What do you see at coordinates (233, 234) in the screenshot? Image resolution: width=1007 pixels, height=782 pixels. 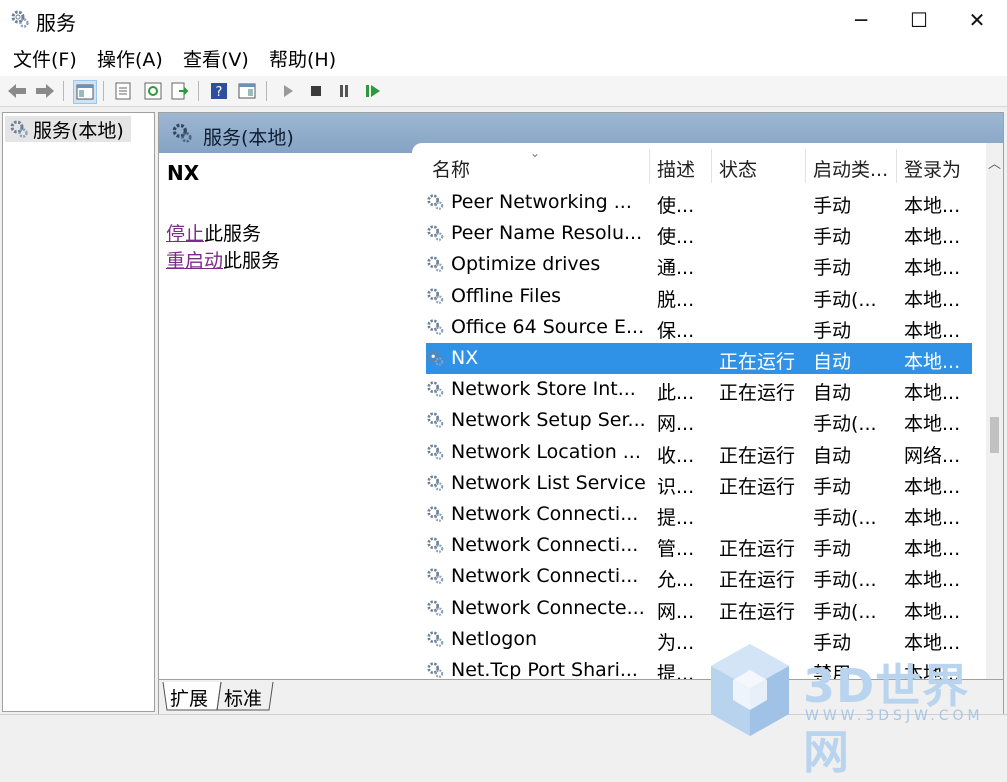 I see `stop-service-suffix: 此服务` at bounding box center [233, 234].